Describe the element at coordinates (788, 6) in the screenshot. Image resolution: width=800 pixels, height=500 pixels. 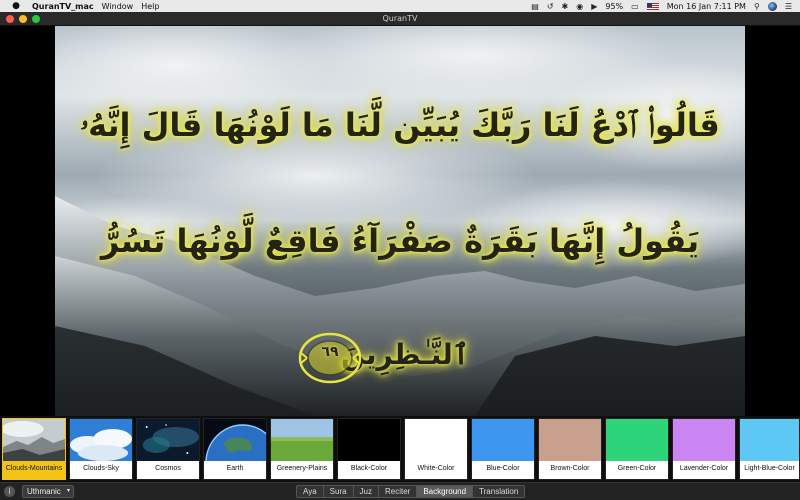
I see `notification-center-icon: ☰` at that location.